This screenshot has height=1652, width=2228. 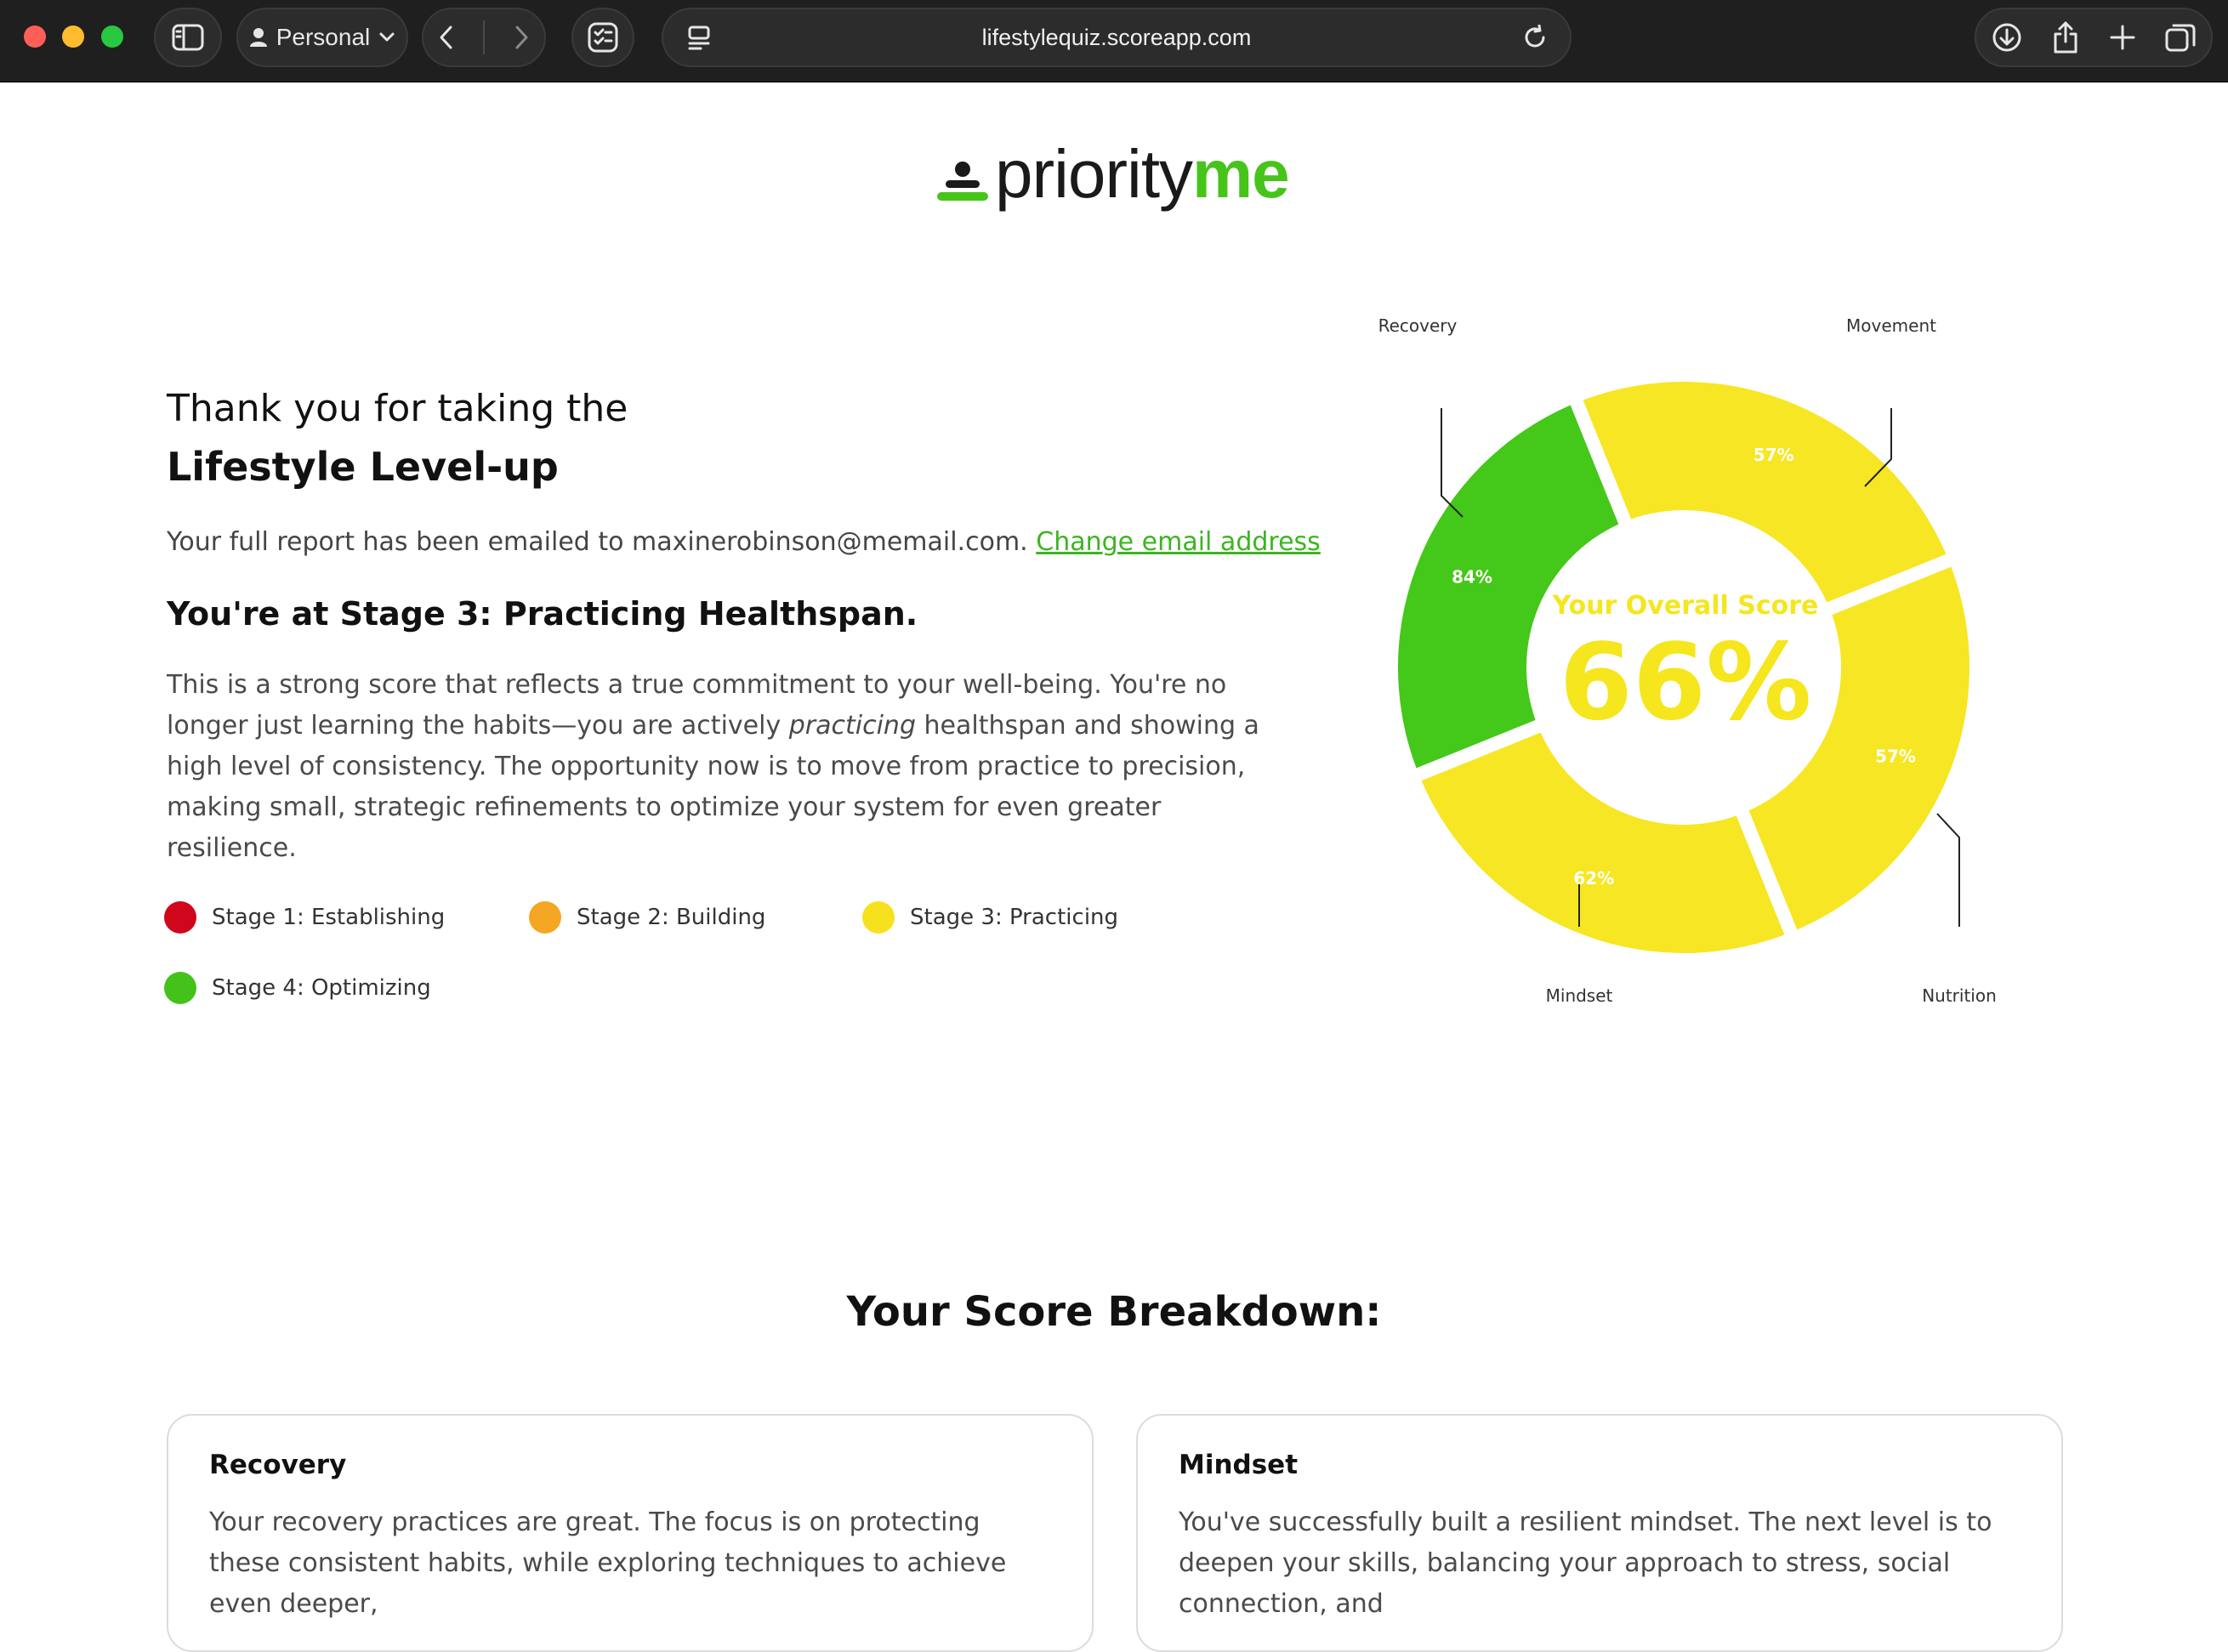 I want to click on profile-label: Personal, so click(x=323, y=37).